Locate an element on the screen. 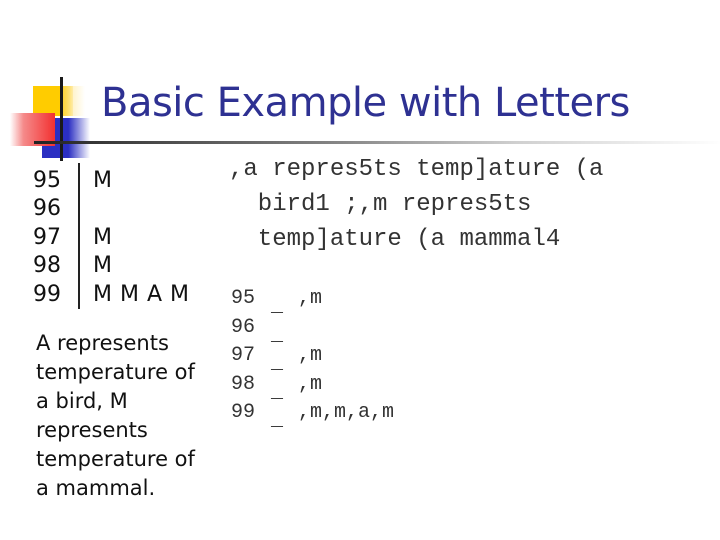 The height and width of the screenshot is (540, 720). logo-yellow-fade is located at coordinates (72, 101).